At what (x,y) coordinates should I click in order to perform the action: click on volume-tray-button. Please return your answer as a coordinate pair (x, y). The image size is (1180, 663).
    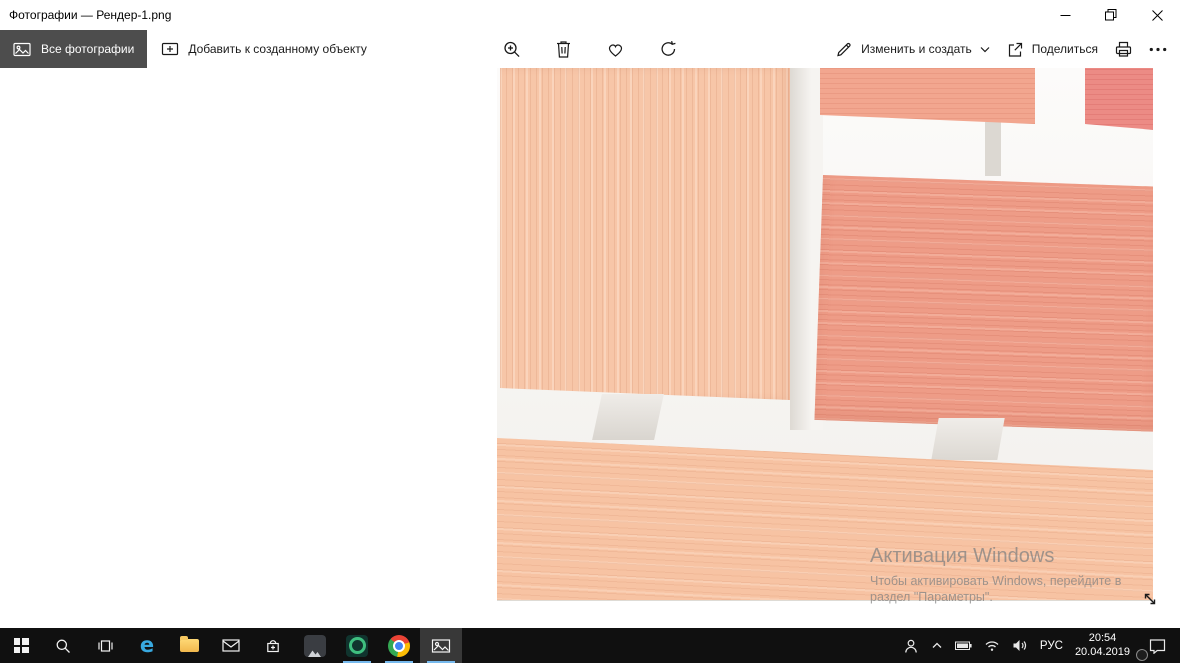
    Looking at the image, I should click on (1020, 645).